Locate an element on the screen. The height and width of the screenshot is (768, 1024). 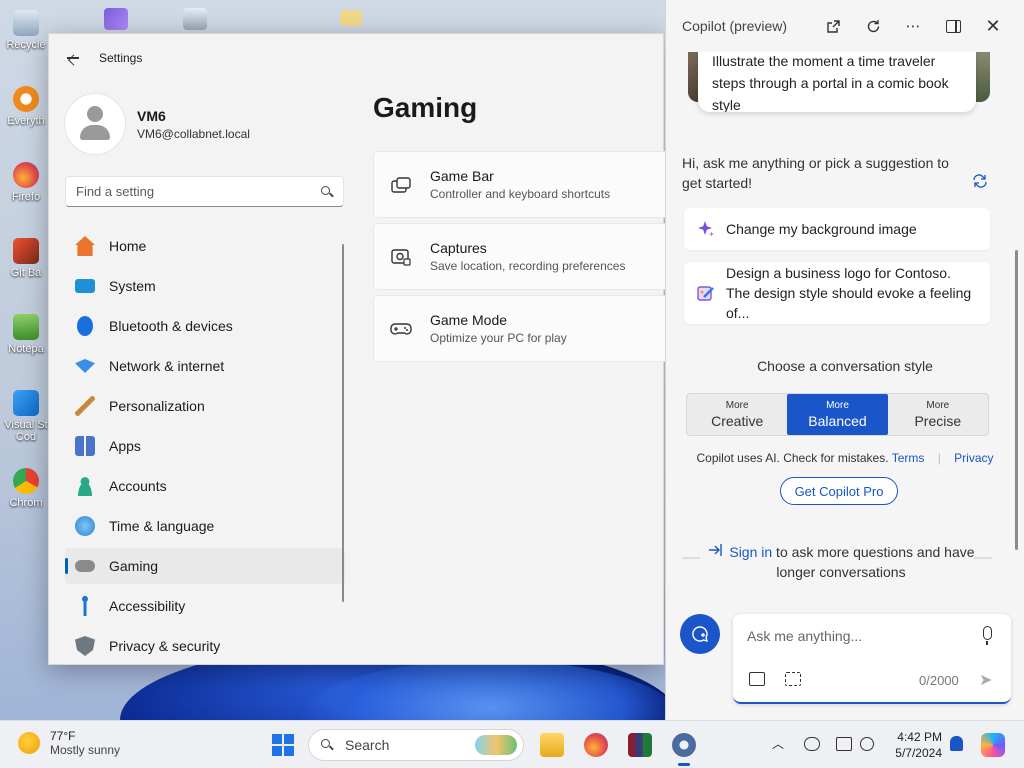
start-button is located at coordinates (283, 745).